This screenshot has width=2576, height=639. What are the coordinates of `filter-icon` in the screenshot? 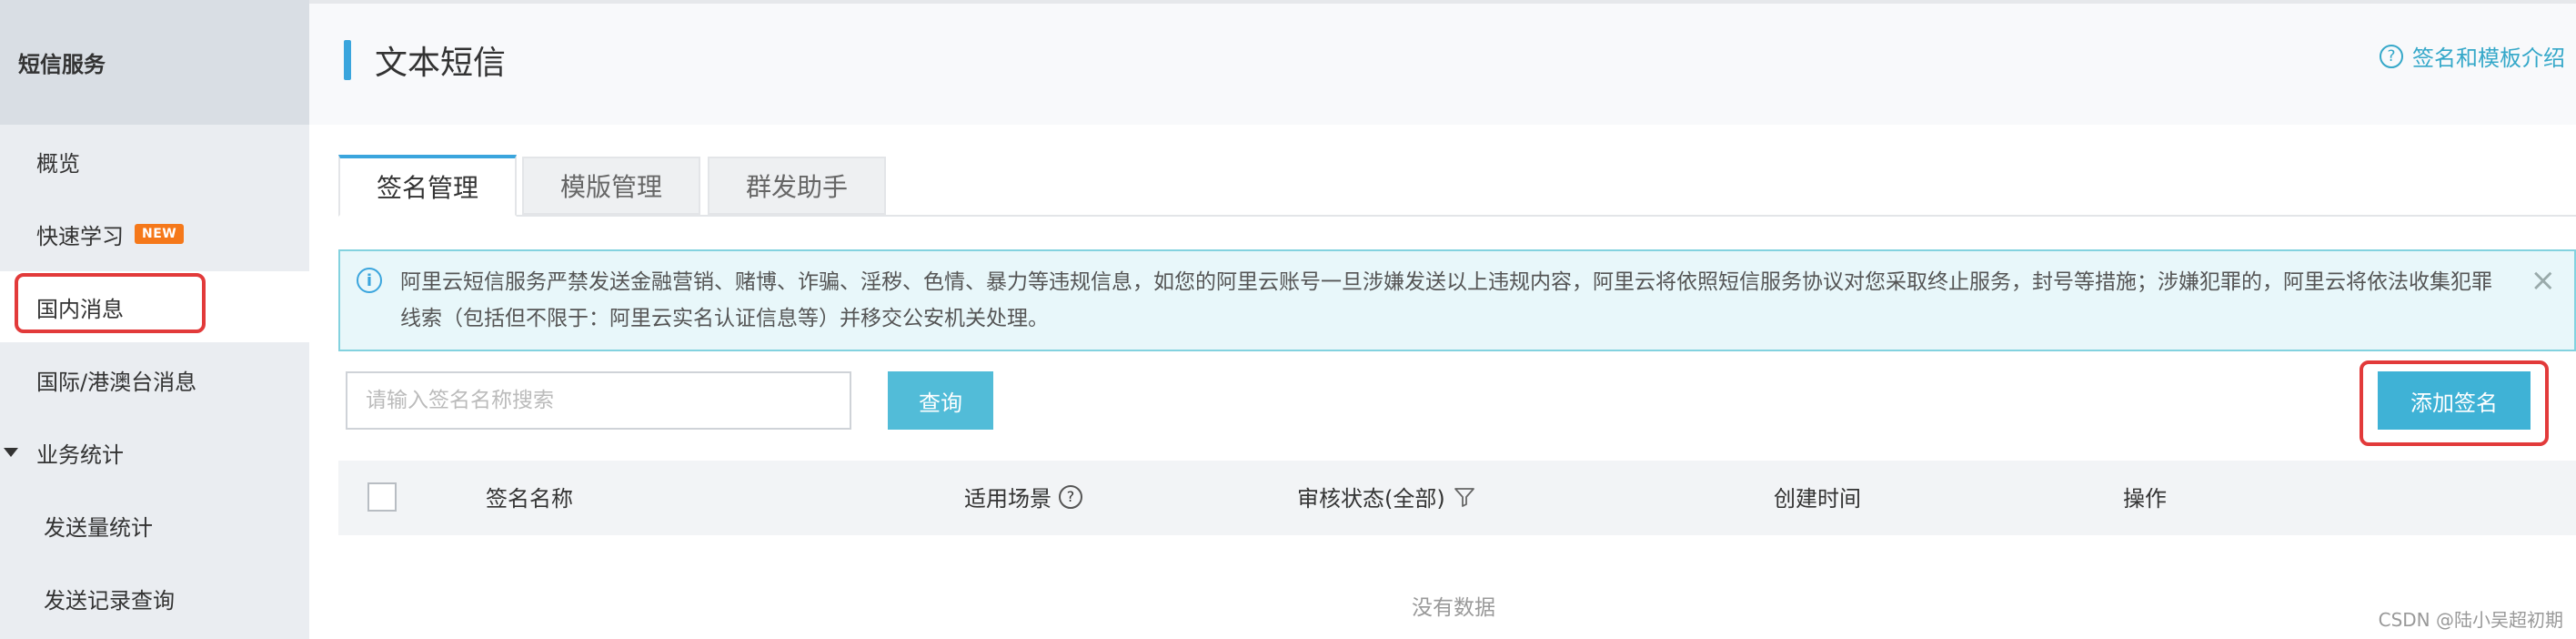 It's located at (1464, 497).